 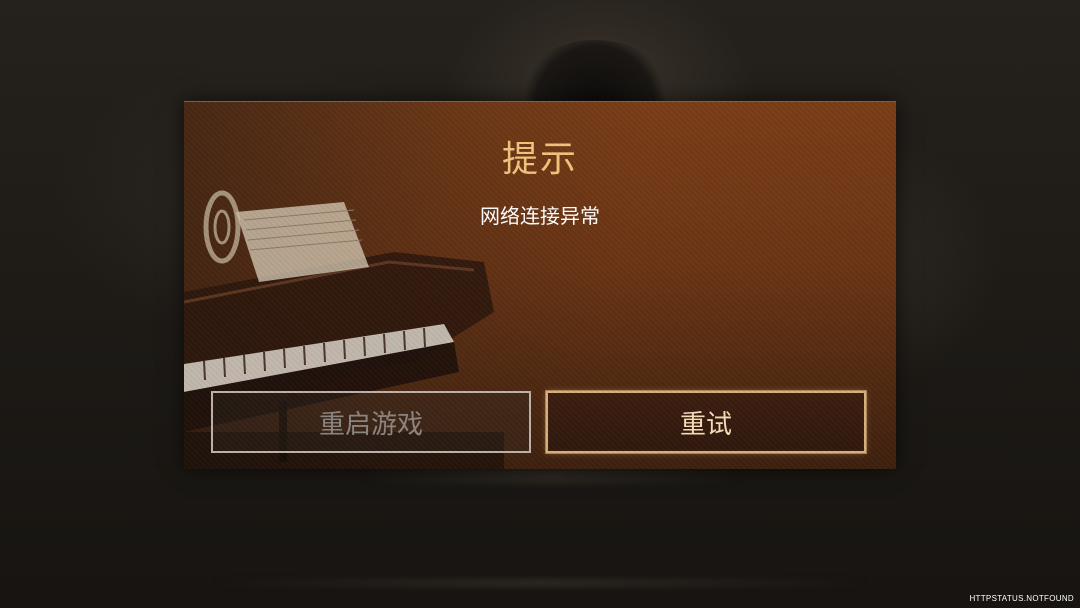 What do you see at coordinates (540, 216) in the screenshot?
I see `dialog-message: 网络连接异常` at bounding box center [540, 216].